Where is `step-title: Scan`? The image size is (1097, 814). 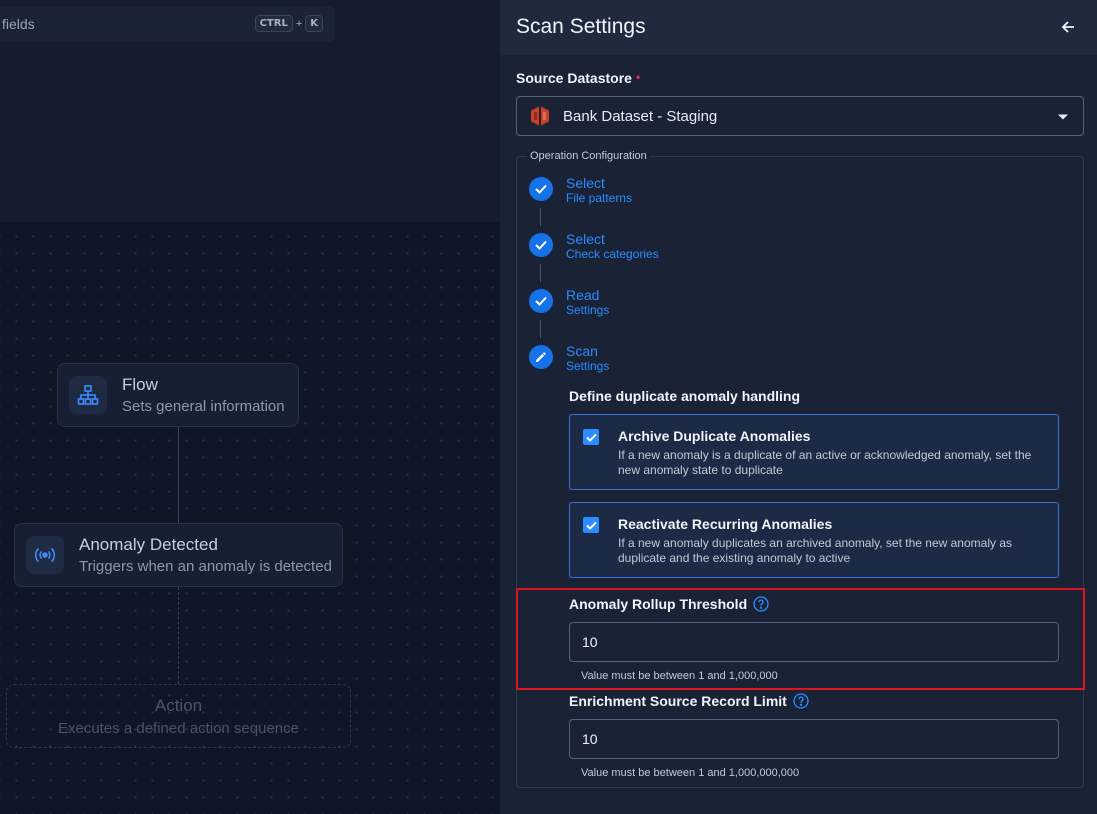 step-title: Scan is located at coordinates (582, 351).